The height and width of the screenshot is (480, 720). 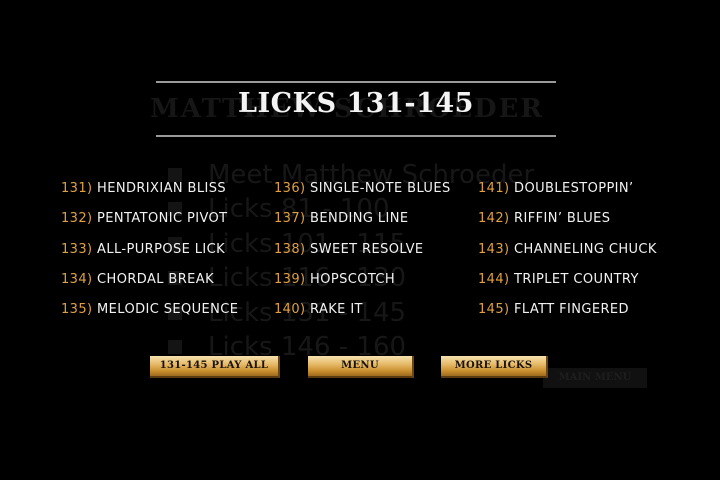 I want to click on lick-145: 145) FLATT FINGERED, so click(x=553, y=309).